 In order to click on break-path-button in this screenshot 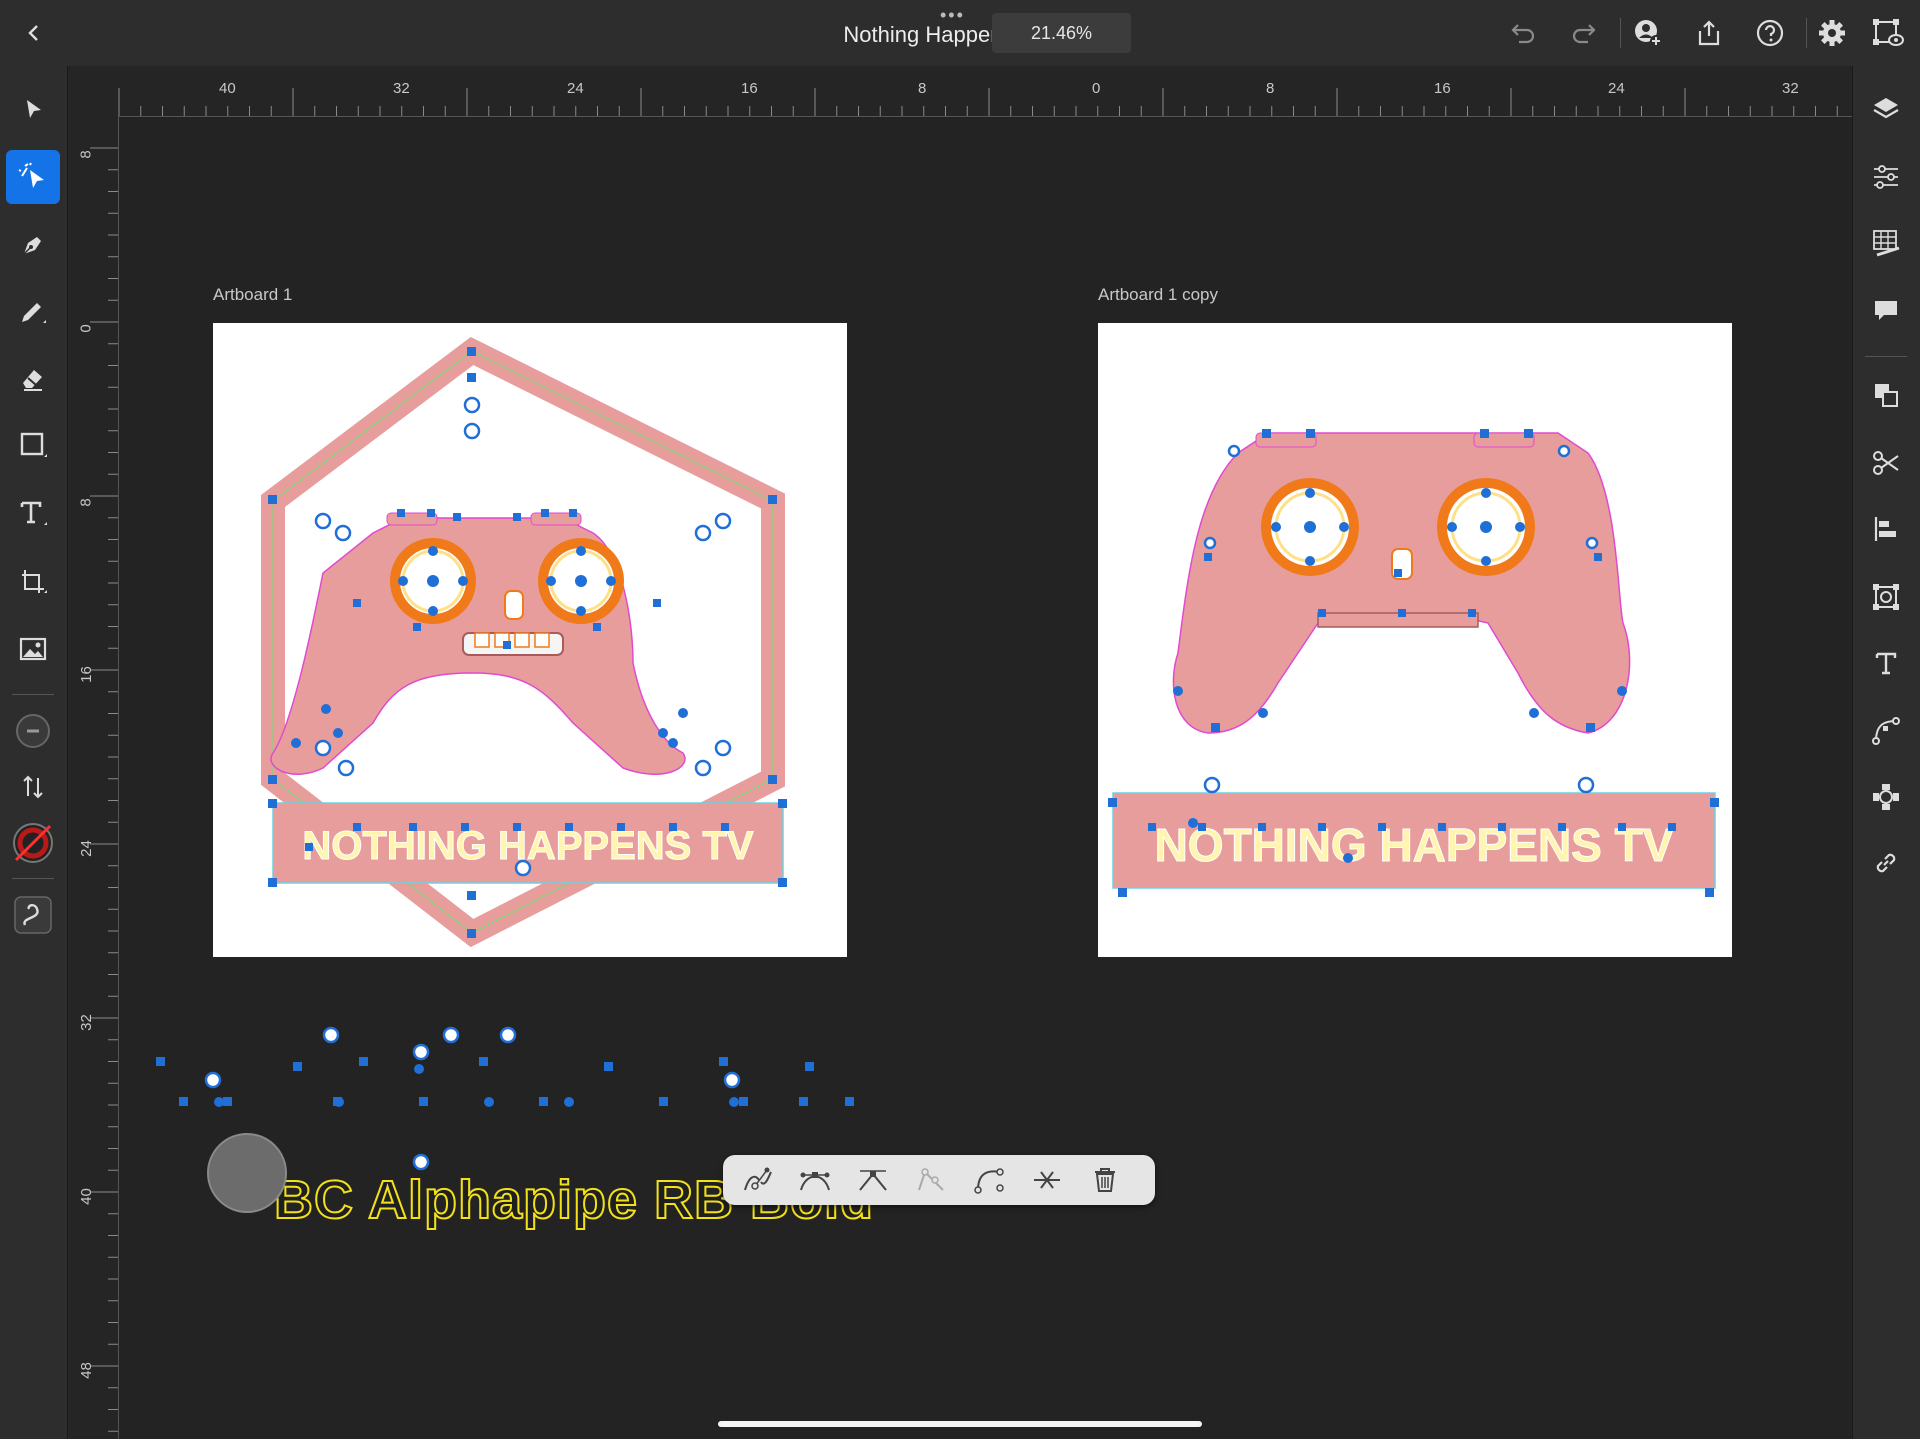, I will do `click(757, 1180)`.